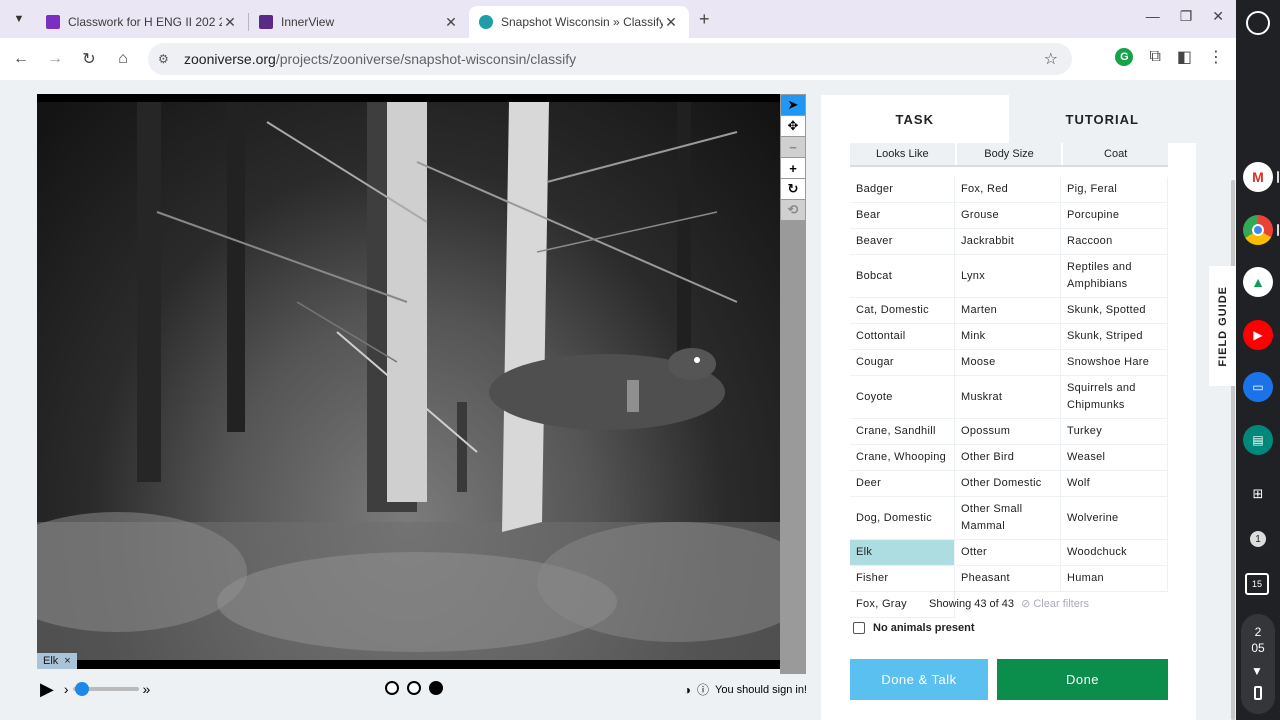 Image resolution: width=1280 pixels, height=720 pixels. What do you see at coordinates (19, 19) in the screenshot?
I see `tab-search-icon: ▼` at bounding box center [19, 19].